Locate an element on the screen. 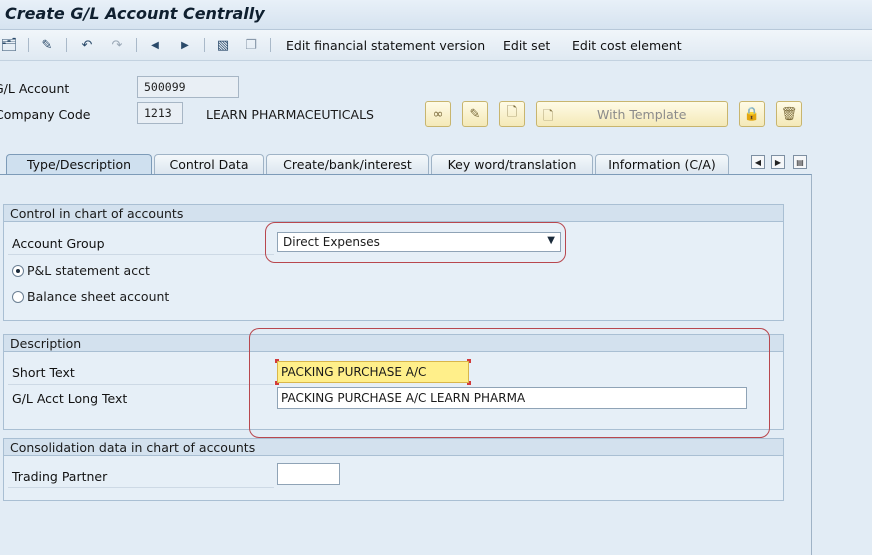  edit-cost-element-button: Edit cost element is located at coordinates (627, 45).